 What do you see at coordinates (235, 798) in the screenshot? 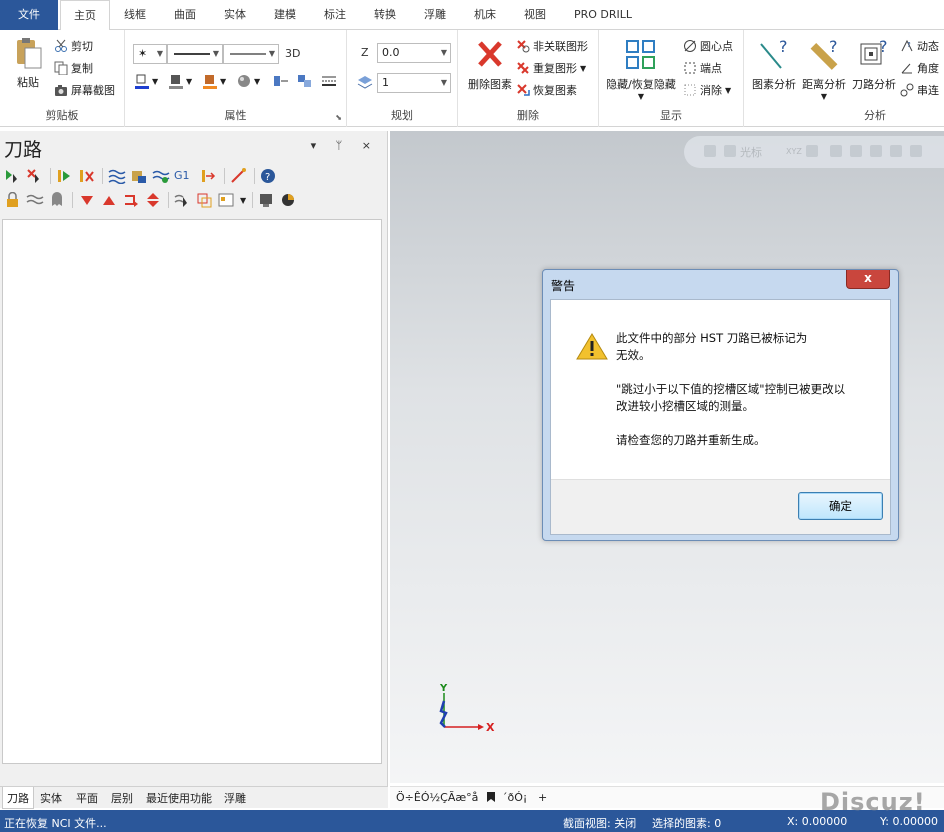
I see `panel-tab-relief: 浮雕` at bounding box center [235, 798].